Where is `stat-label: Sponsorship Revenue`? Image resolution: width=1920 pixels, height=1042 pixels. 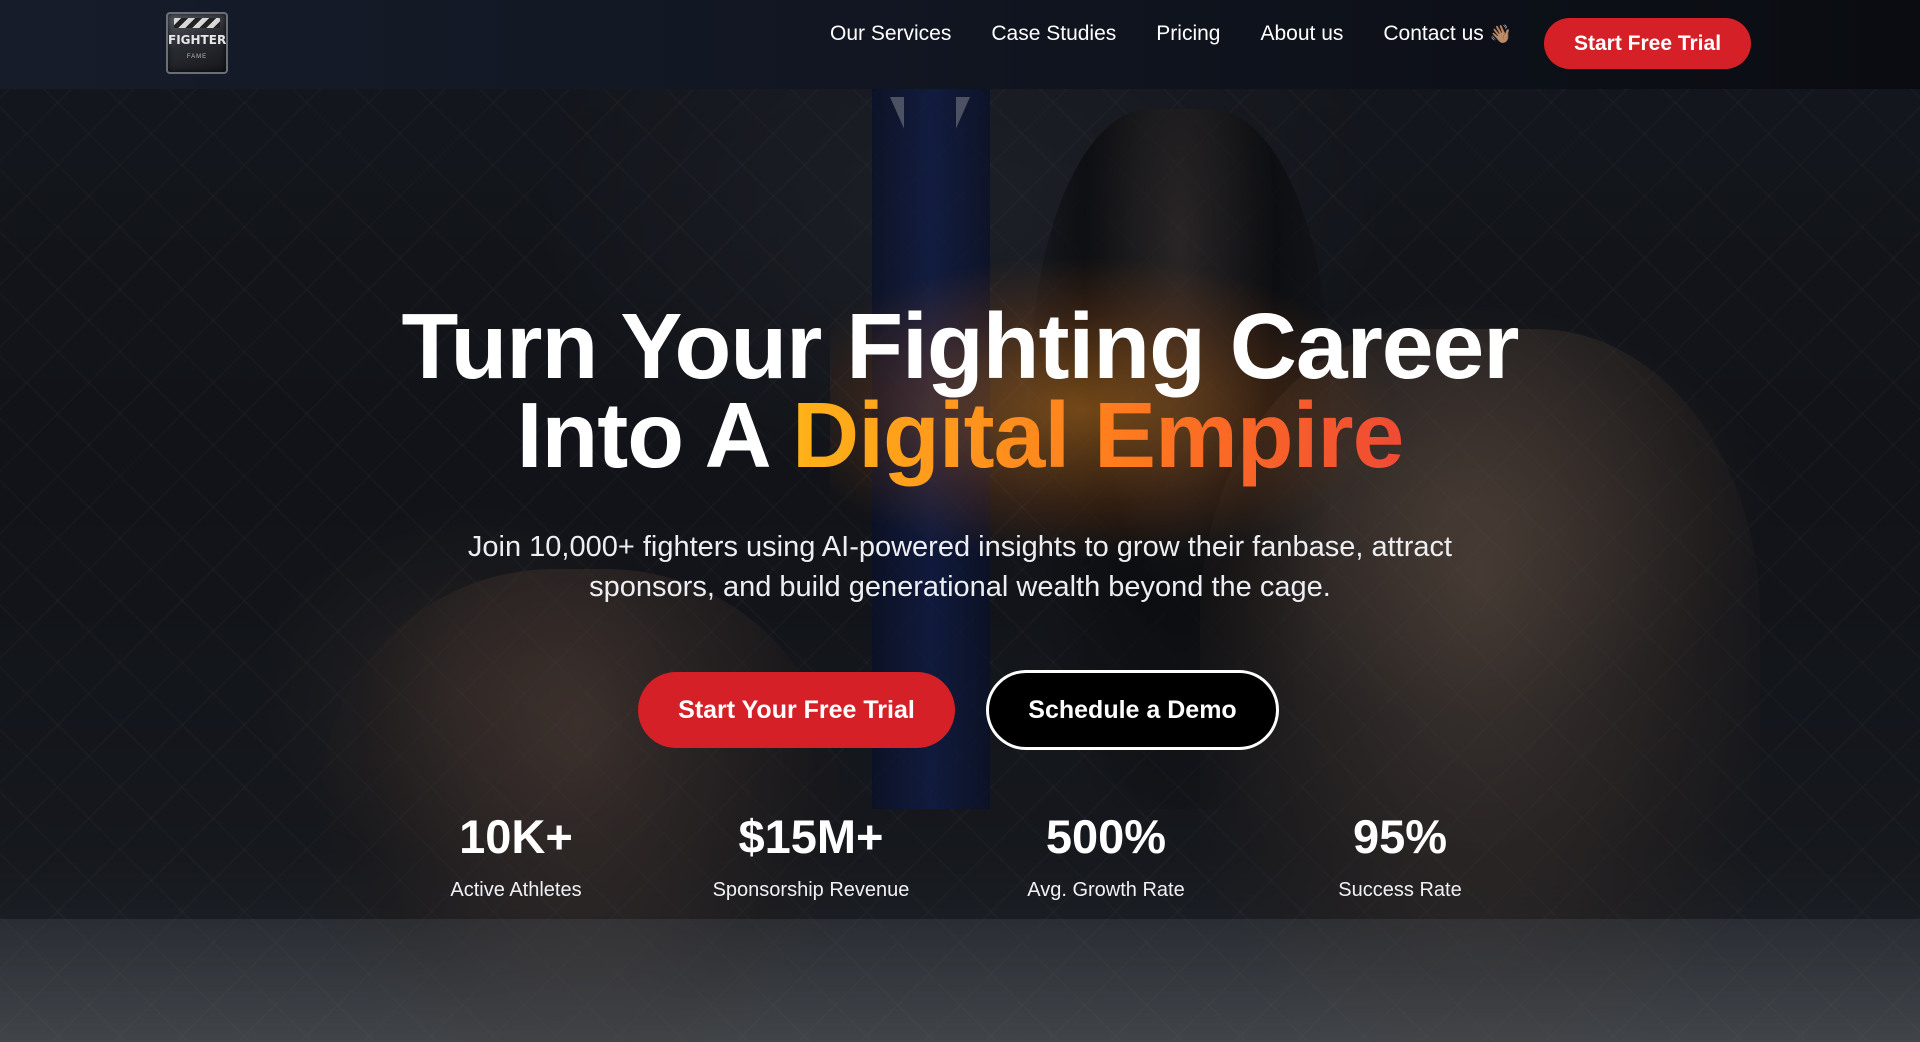
stat-label: Sponsorship Revenue is located at coordinates (811, 890).